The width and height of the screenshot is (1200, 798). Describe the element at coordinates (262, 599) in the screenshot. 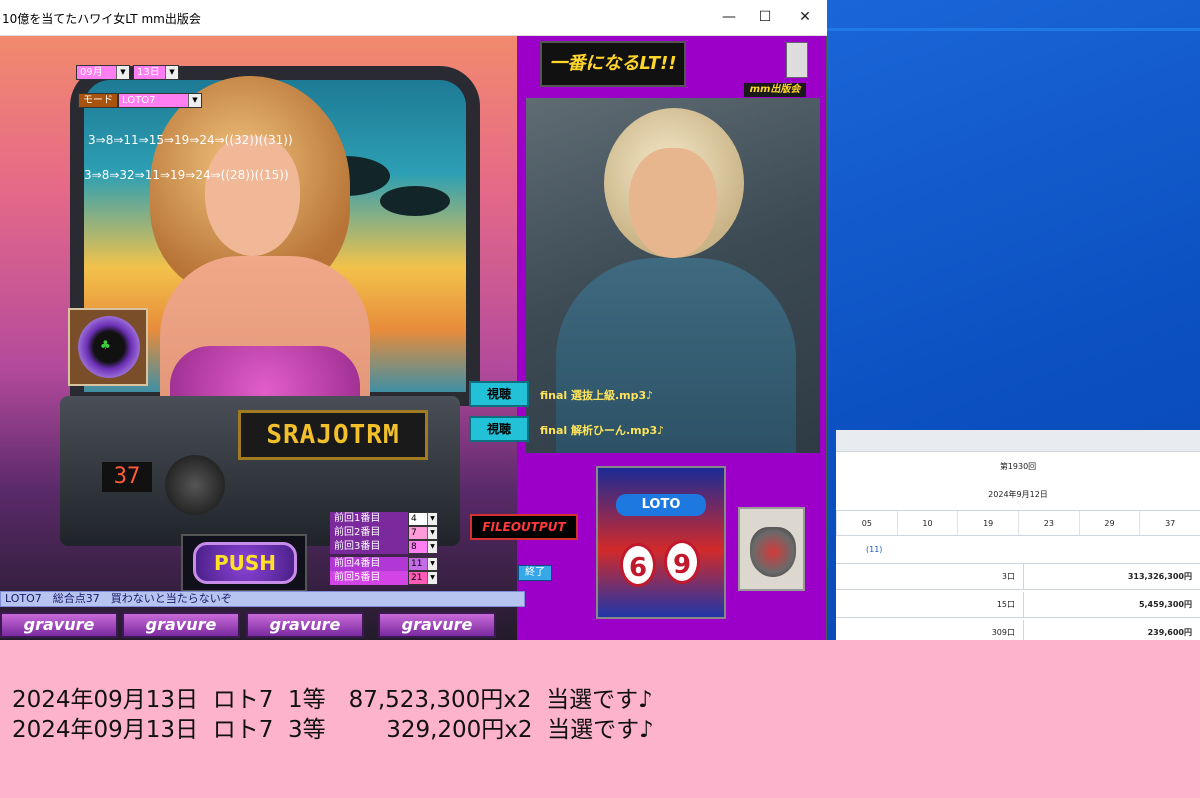

I see `status-bar: LOTO7 総合点37 買わないと当たらないぞ` at that location.